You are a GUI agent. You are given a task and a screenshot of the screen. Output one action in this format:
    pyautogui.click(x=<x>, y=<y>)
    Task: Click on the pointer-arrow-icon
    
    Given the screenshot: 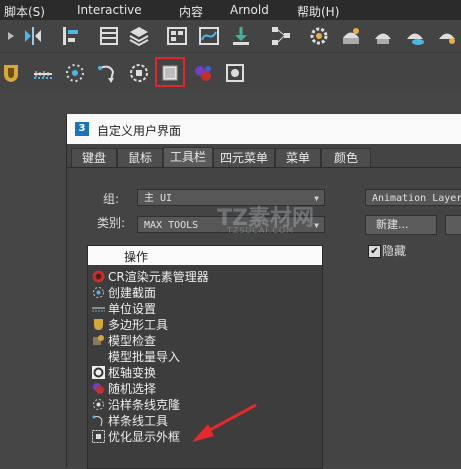 What is the action you would take?
    pyautogui.click(x=224, y=422)
    